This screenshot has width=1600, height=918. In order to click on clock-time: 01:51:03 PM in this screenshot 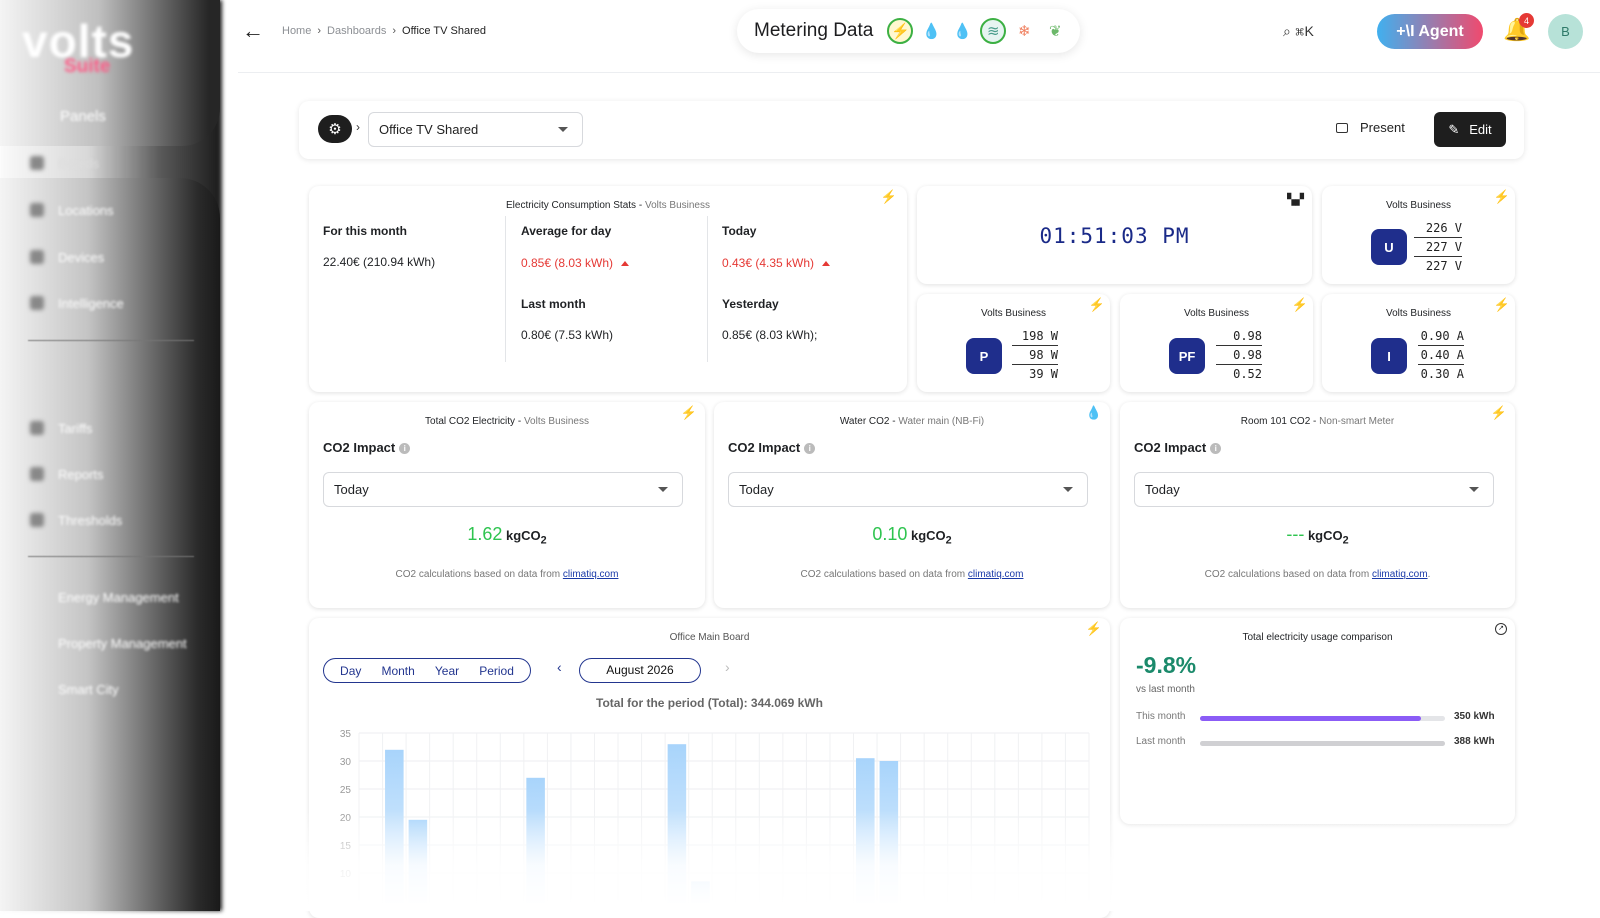, I will do `click(1114, 236)`.